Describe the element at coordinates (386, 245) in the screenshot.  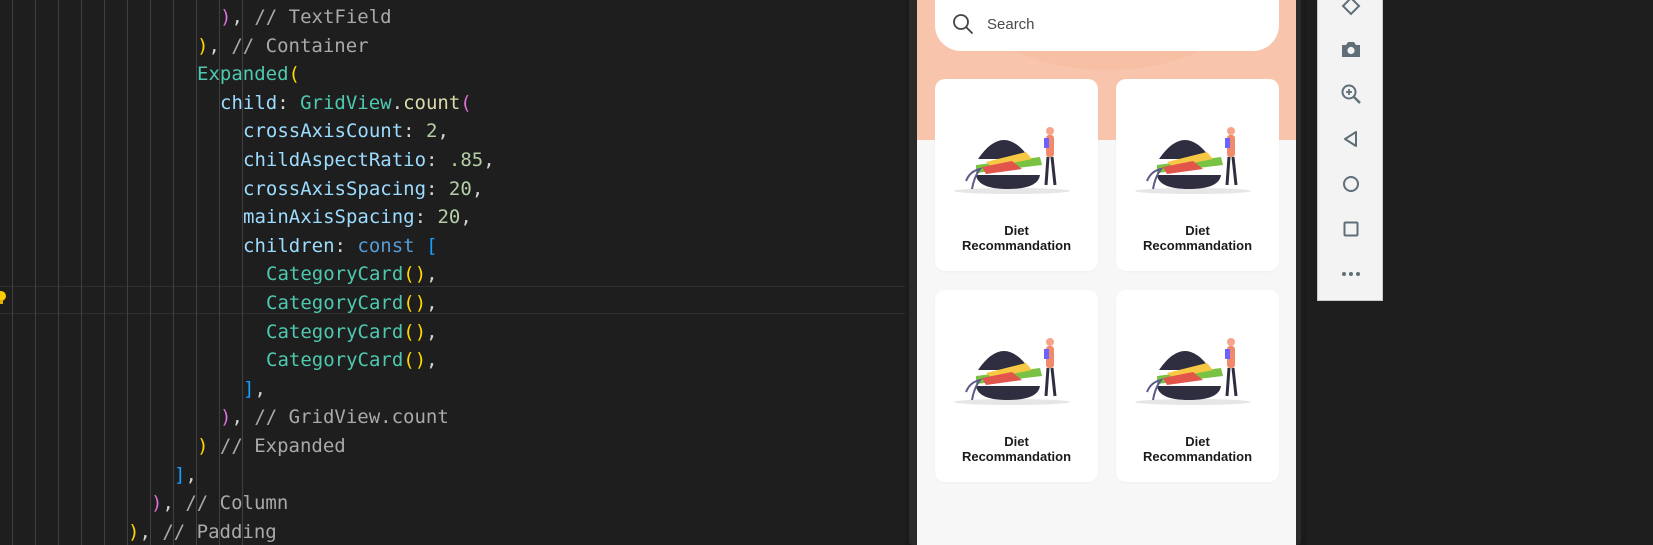
I see `code-token: const` at that location.